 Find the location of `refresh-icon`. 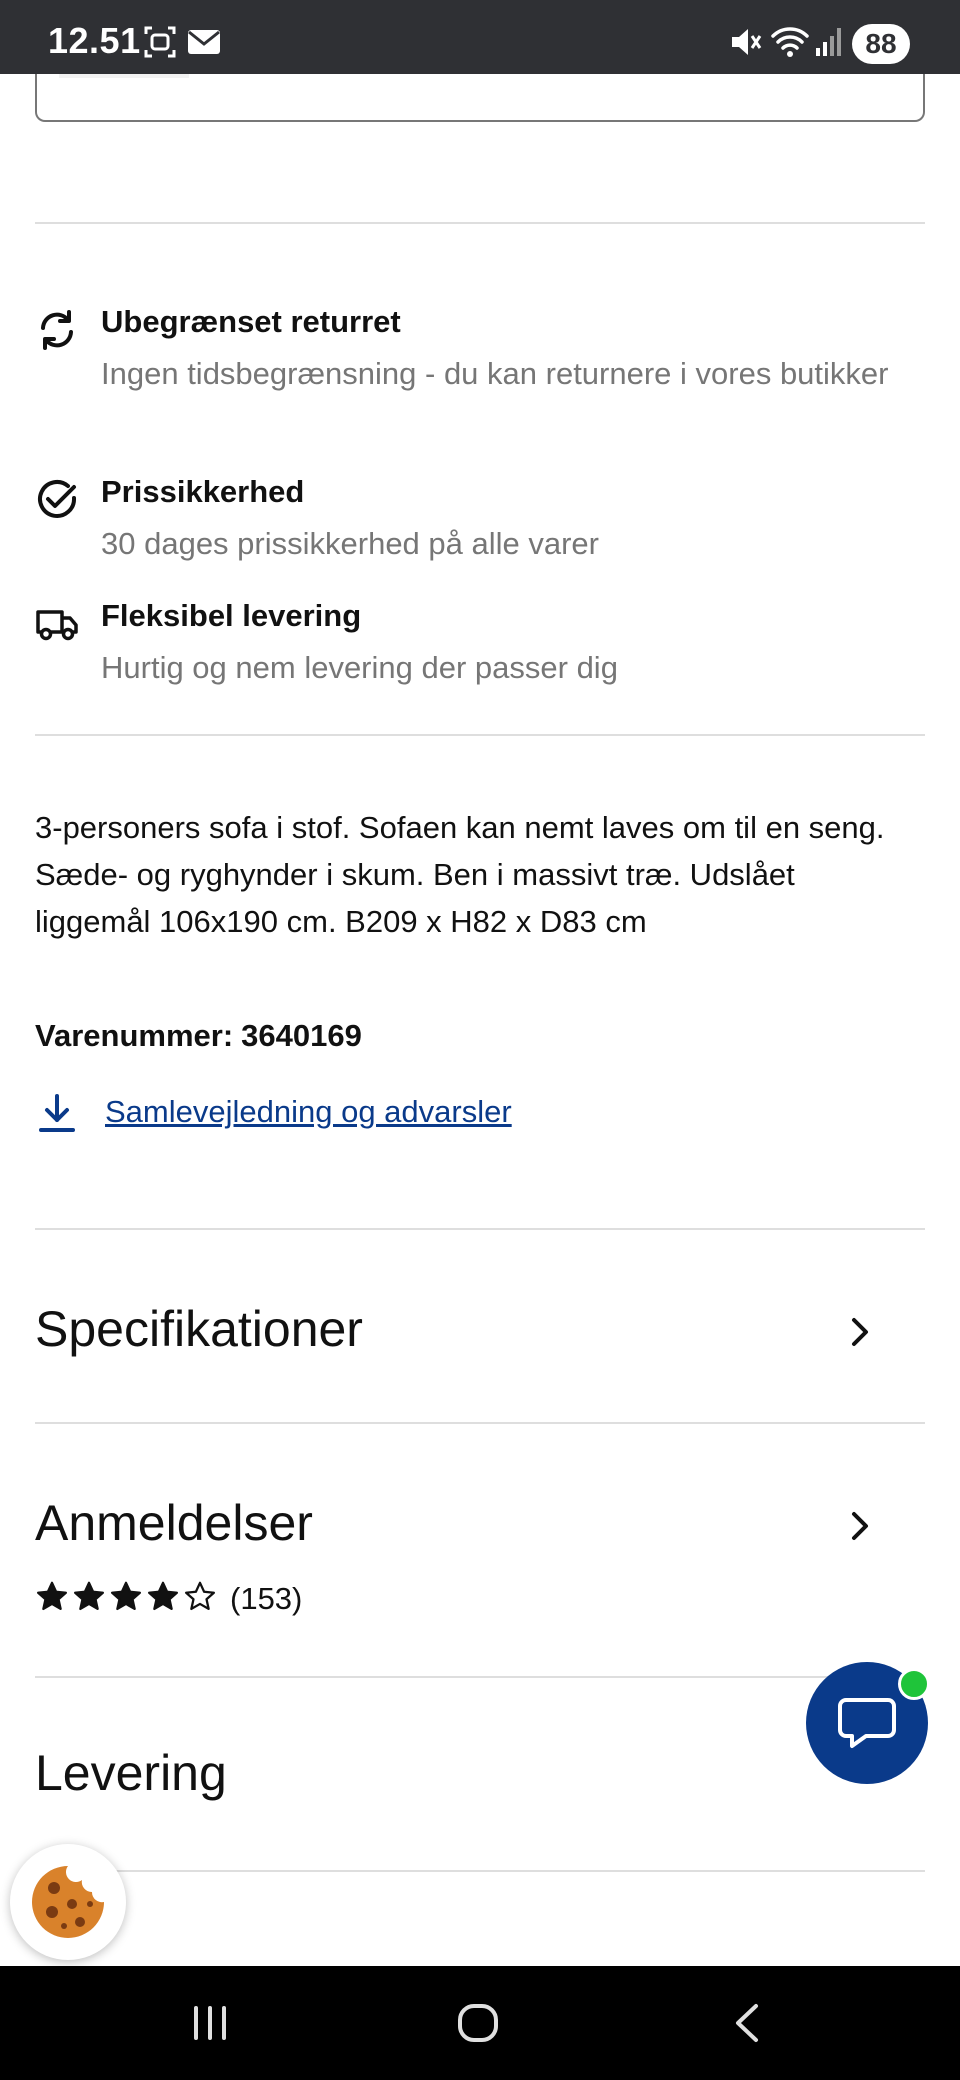

refresh-icon is located at coordinates (57, 330).